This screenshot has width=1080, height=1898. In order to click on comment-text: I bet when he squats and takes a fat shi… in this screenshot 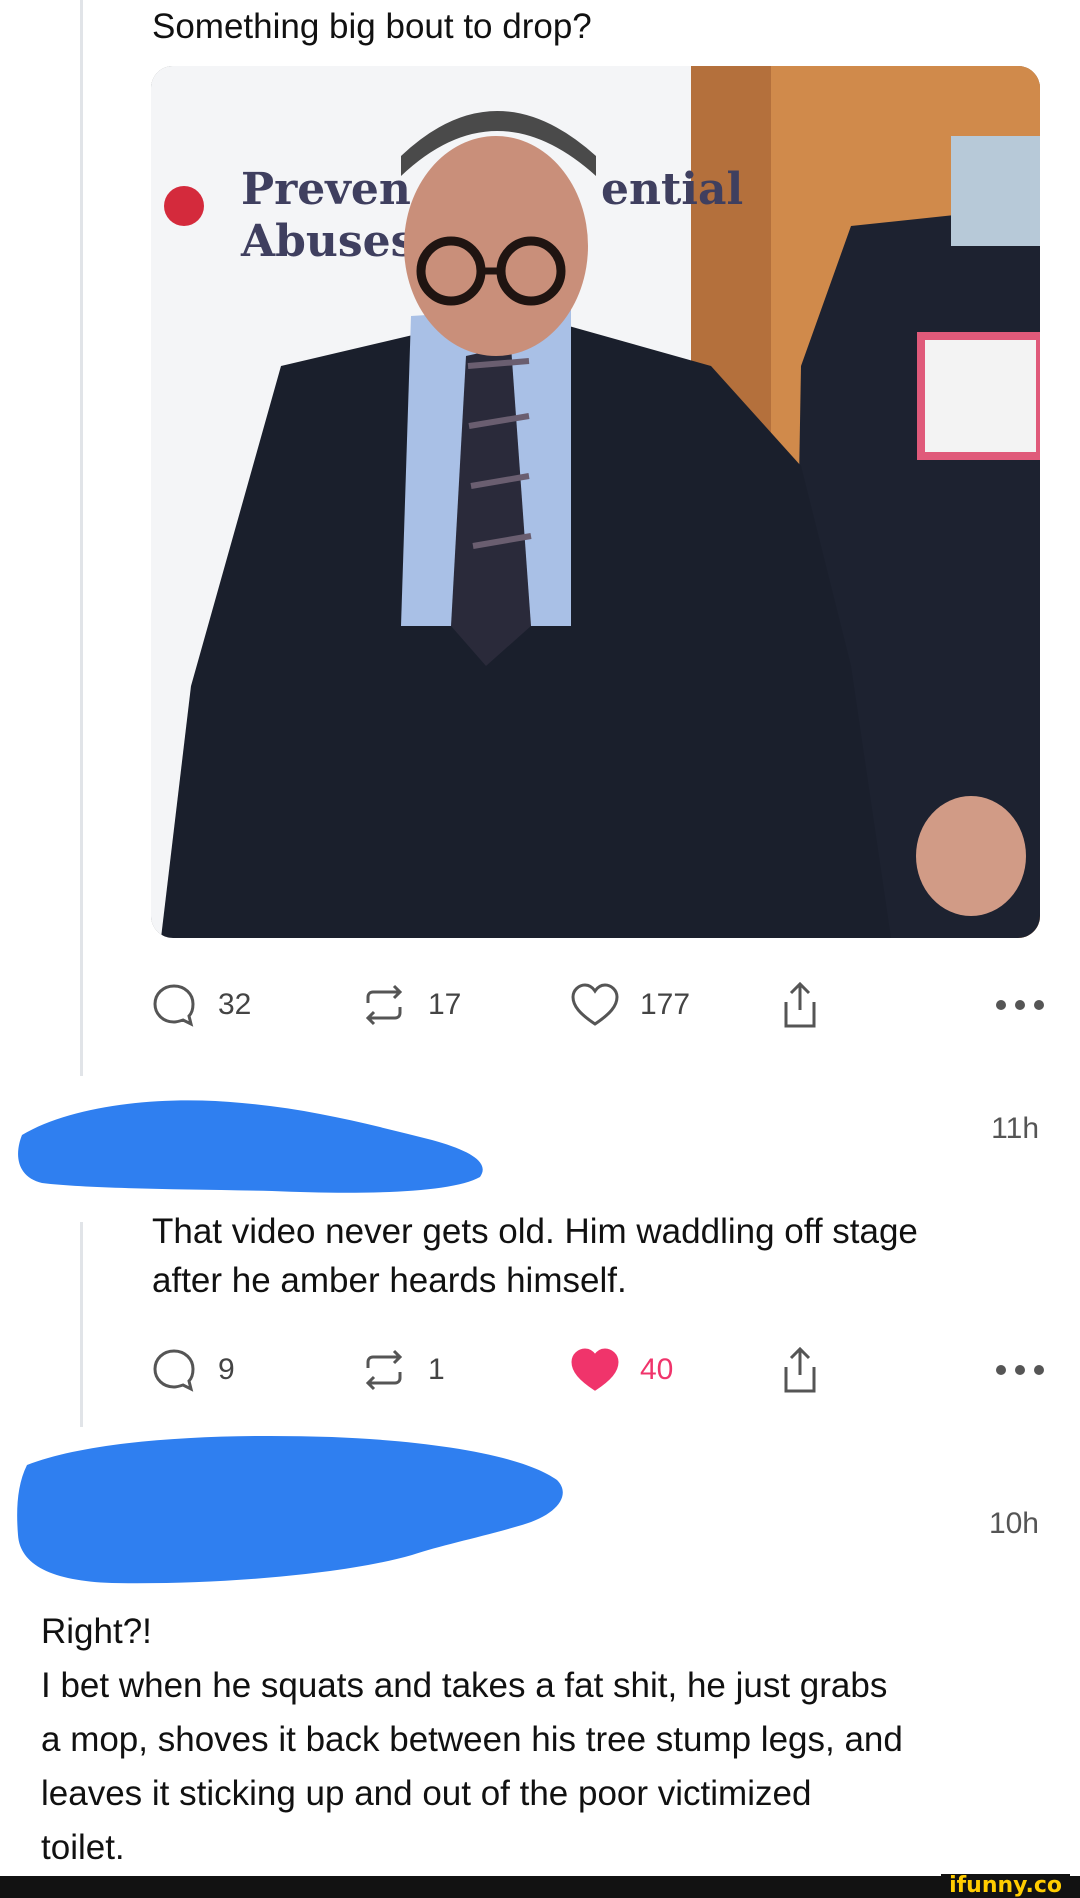, I will do `click(464, 1685)`.